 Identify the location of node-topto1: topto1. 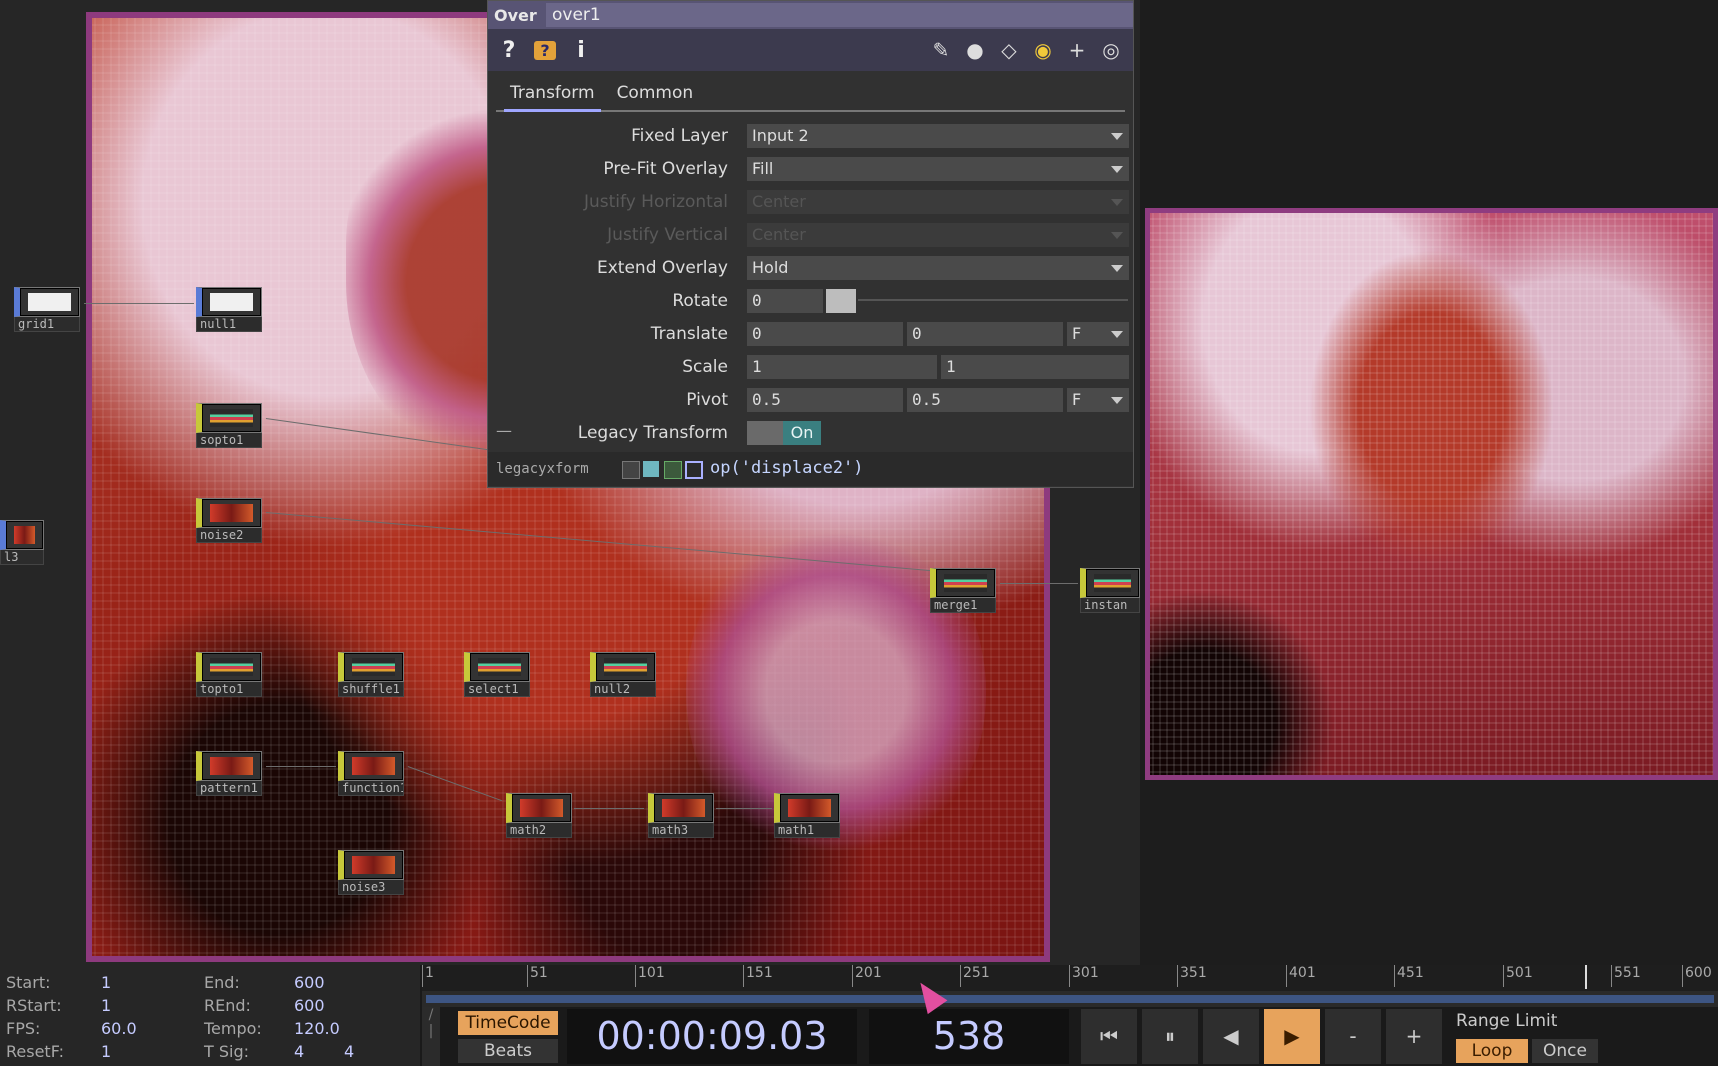
(229, 674).